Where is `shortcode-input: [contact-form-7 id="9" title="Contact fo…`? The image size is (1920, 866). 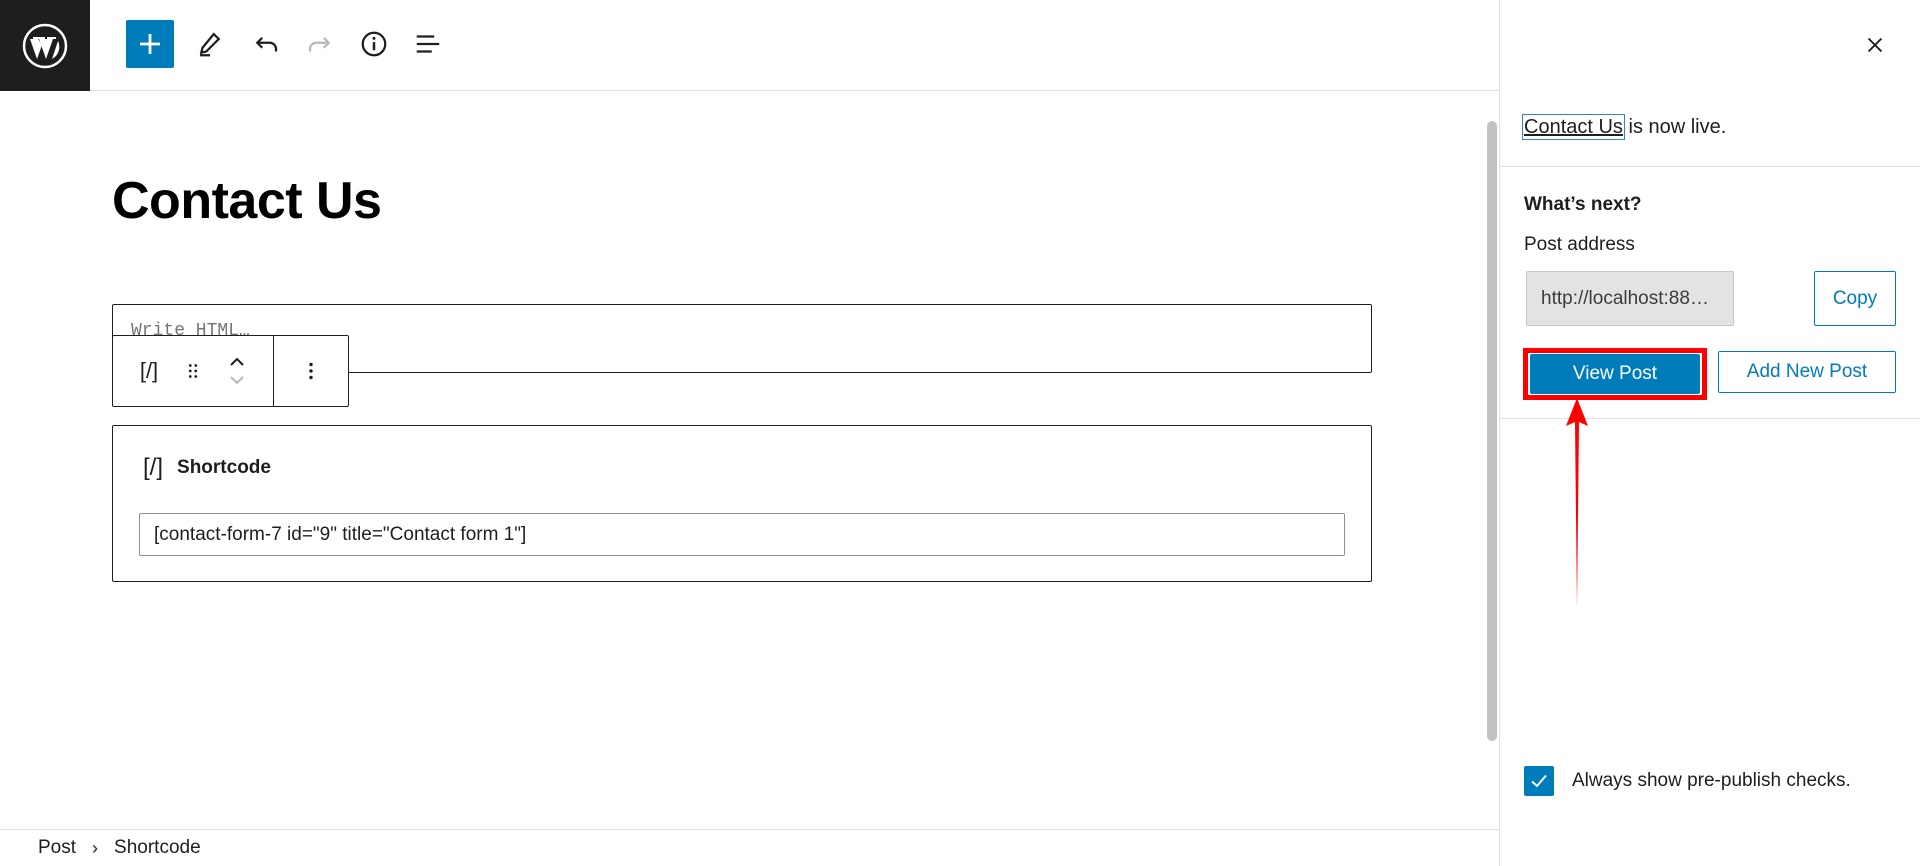
shortcode-input: [contact-form-7 id="9" title="Contact fo… is located at coordinates (742, 534).